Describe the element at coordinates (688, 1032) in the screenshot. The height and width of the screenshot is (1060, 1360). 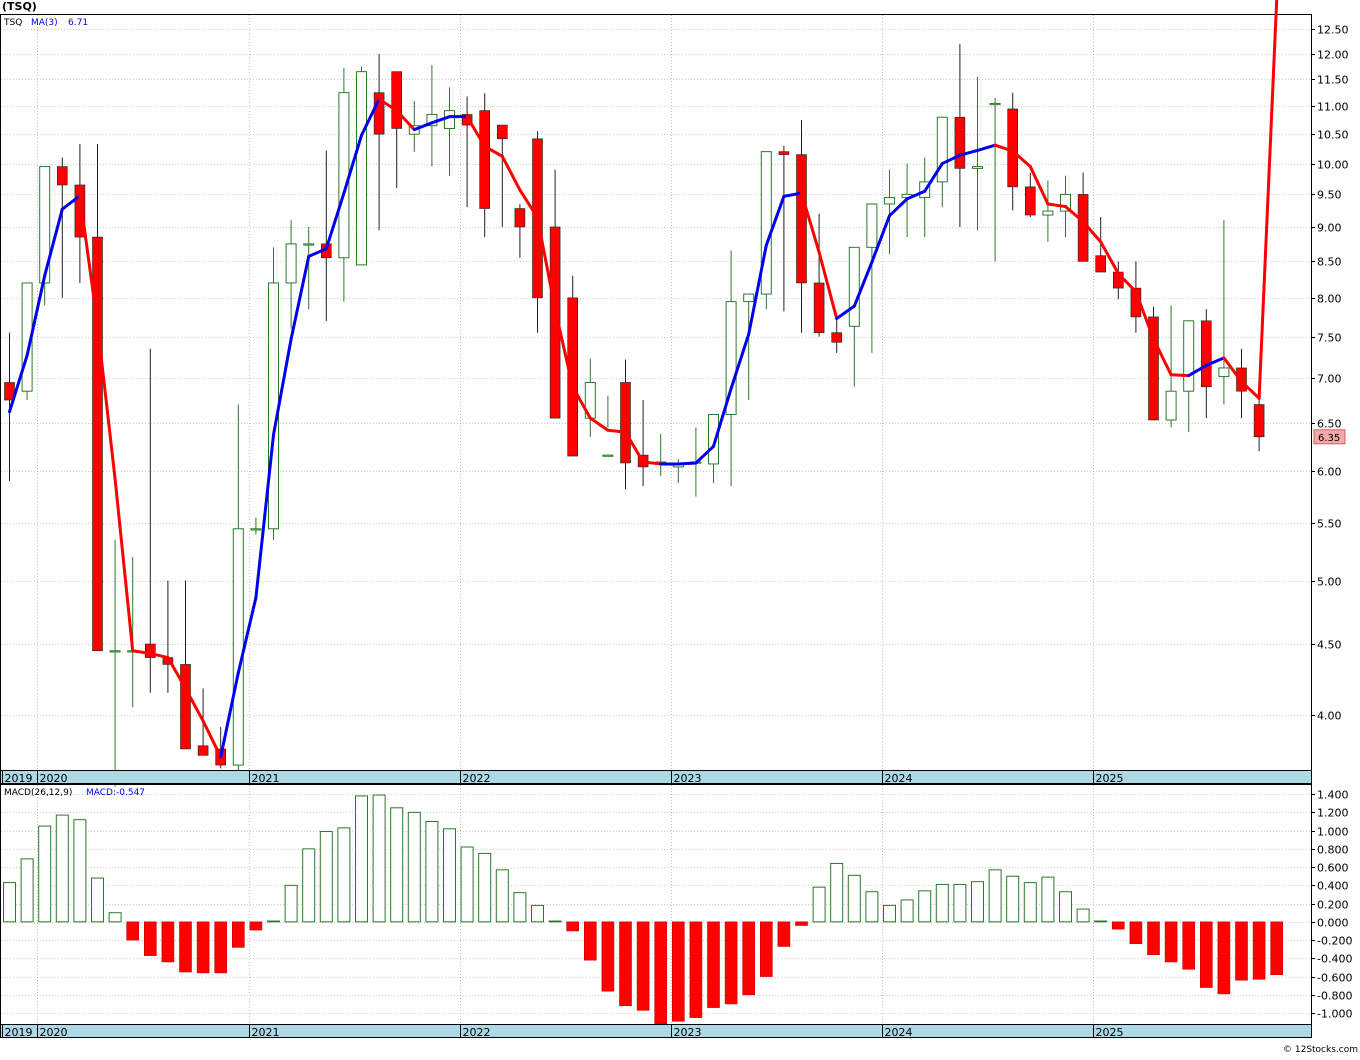
I see `macd-x-label: 2023` at that location.